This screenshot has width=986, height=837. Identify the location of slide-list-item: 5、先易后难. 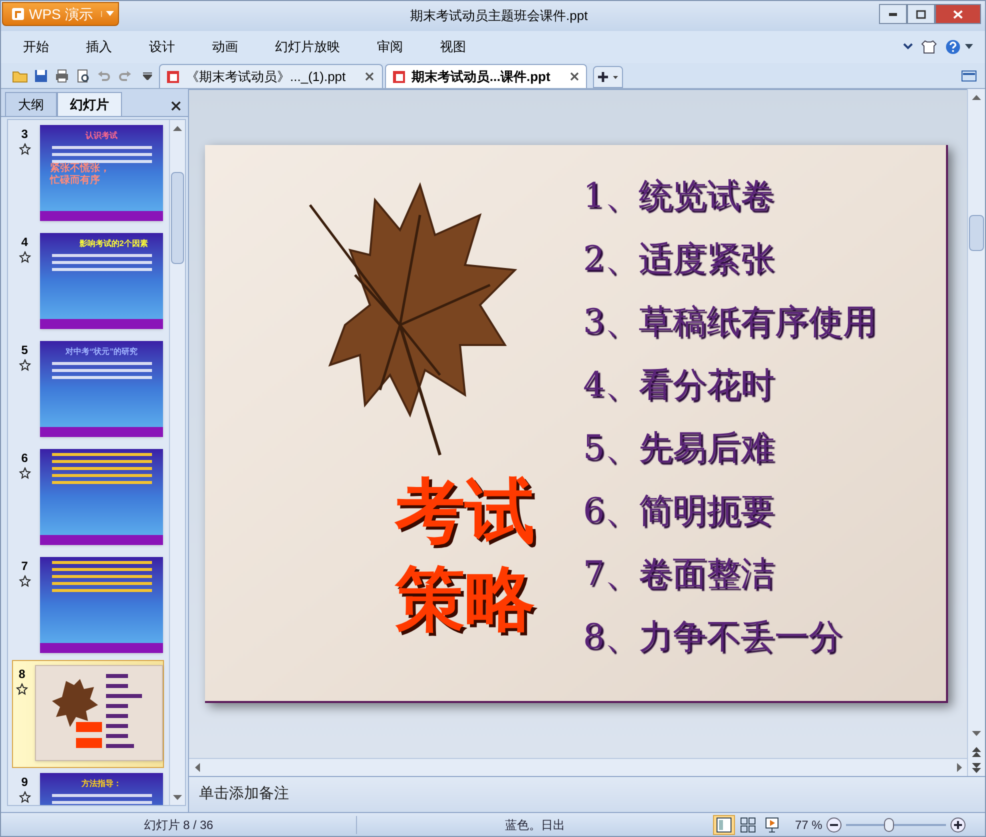
(679, 448).